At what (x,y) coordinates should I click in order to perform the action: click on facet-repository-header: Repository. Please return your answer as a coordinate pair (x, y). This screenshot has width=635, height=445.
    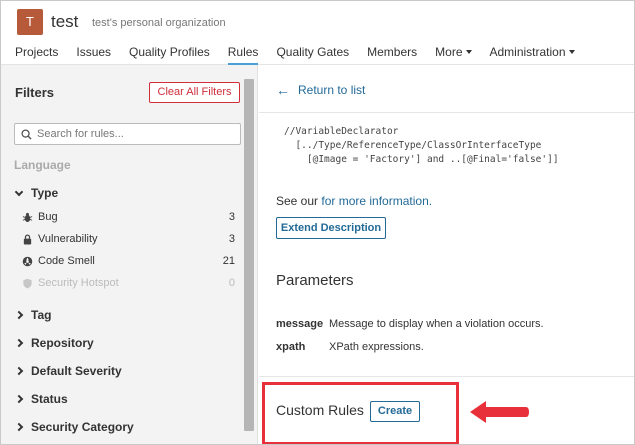
    Looking at the image, I should click on (54, 343).